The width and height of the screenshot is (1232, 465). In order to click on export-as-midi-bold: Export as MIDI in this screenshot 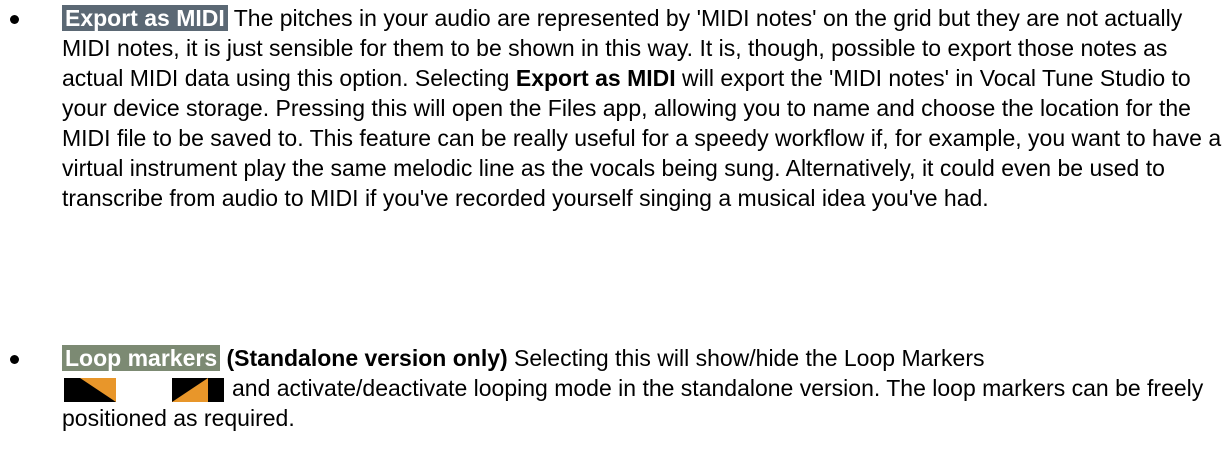, I will do `click(595, 78)`.